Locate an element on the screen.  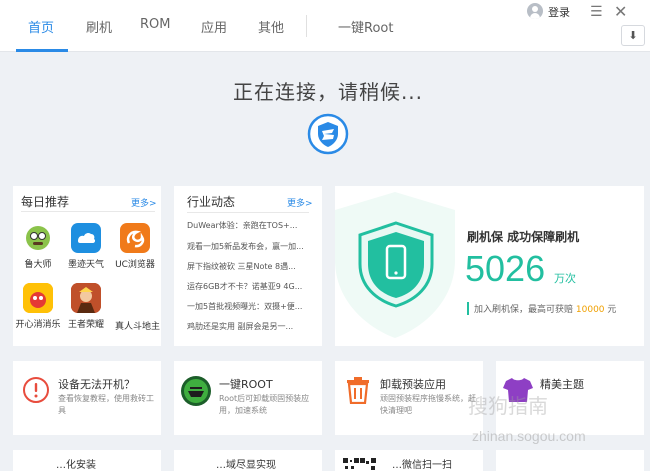
note-prefix: 加入刷机保，最高可获赔 is located at coordinates (524, 310).